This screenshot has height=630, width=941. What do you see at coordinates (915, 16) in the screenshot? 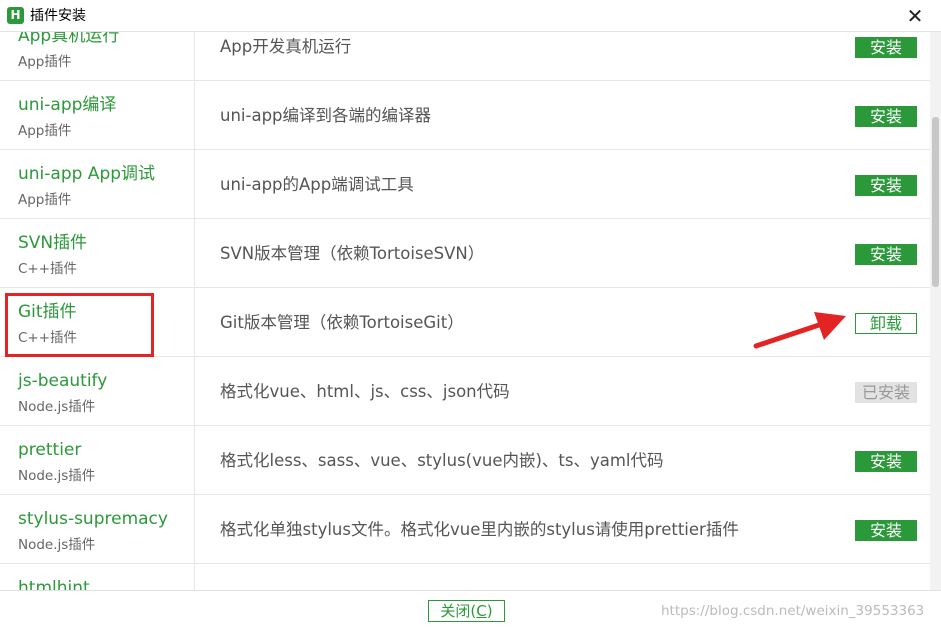
I see `window-close-icon: ✕` at bounding box center [915, 16].